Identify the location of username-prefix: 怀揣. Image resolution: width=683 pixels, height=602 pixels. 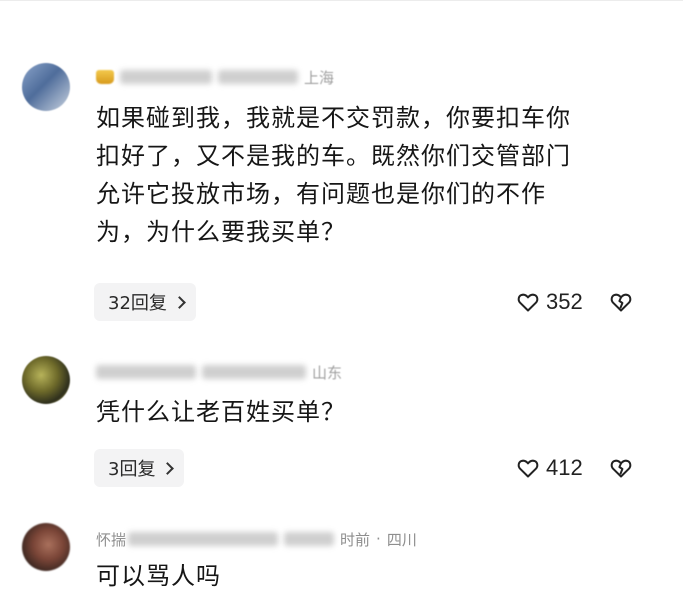
(111, 539).